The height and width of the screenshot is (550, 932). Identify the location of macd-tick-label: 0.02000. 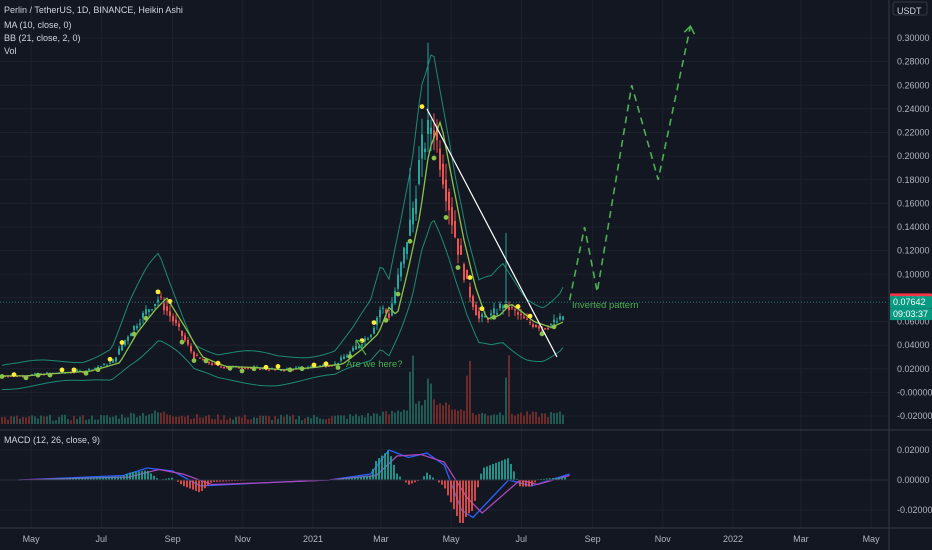
(913, 450).